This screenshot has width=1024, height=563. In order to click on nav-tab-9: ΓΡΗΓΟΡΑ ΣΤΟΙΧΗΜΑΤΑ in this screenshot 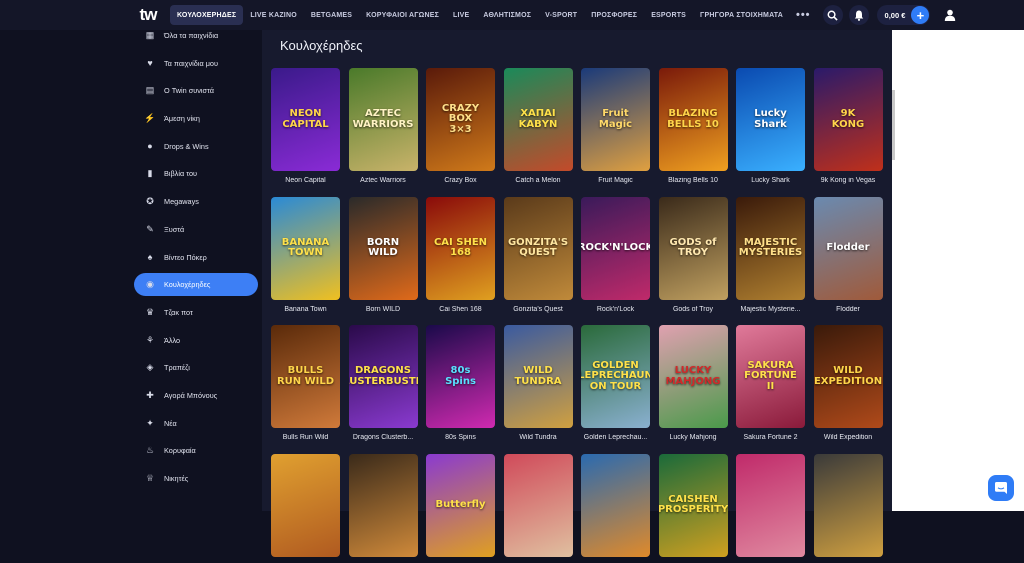, I will do `click(741, 15)`.